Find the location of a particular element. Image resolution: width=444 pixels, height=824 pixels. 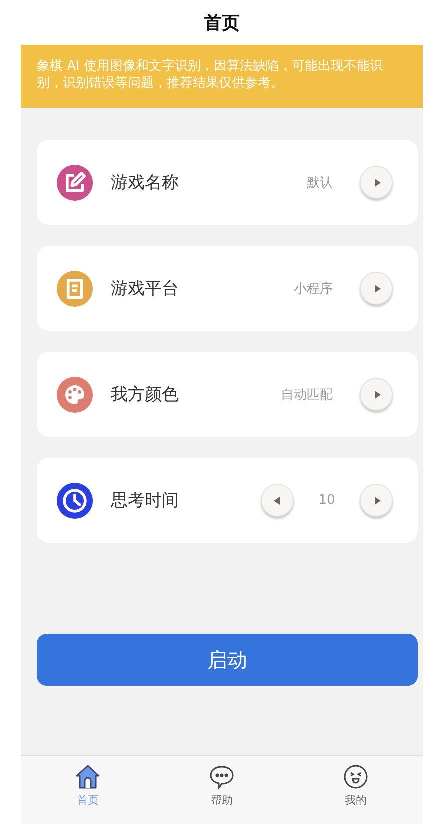

stepper-value: 10 is located at coordinates (327, 500).